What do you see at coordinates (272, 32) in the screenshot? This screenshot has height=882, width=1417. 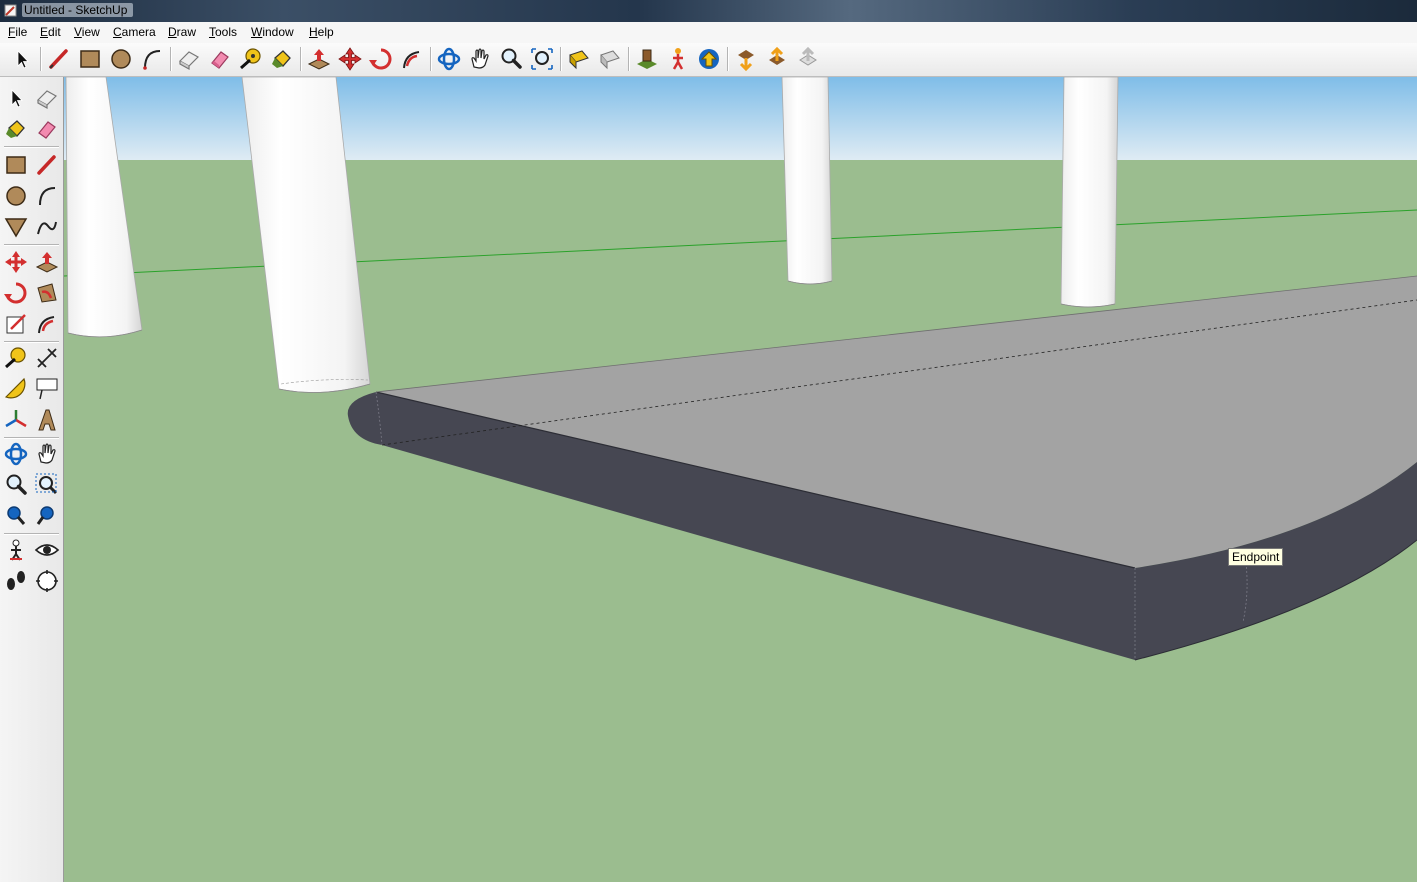 I see `menu-window: Window` at bounding box center [272, 32].